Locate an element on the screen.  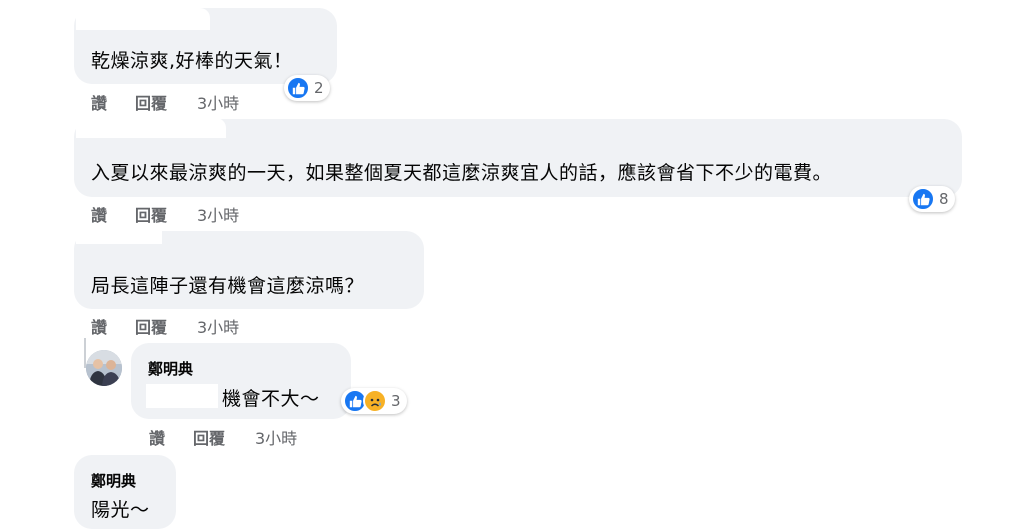
comment-text: 局長這陣子還有機會這麼涼嗎？ is located at coordinates (228, 286).